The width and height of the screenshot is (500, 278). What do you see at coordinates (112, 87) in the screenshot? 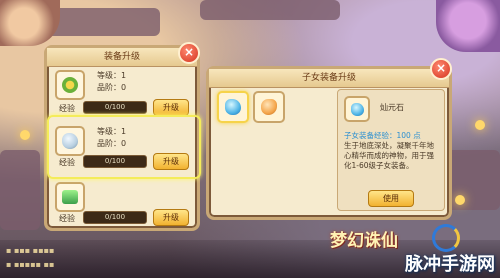
I see `rank-label: 品阶：0` at bounding box center [112, 87].